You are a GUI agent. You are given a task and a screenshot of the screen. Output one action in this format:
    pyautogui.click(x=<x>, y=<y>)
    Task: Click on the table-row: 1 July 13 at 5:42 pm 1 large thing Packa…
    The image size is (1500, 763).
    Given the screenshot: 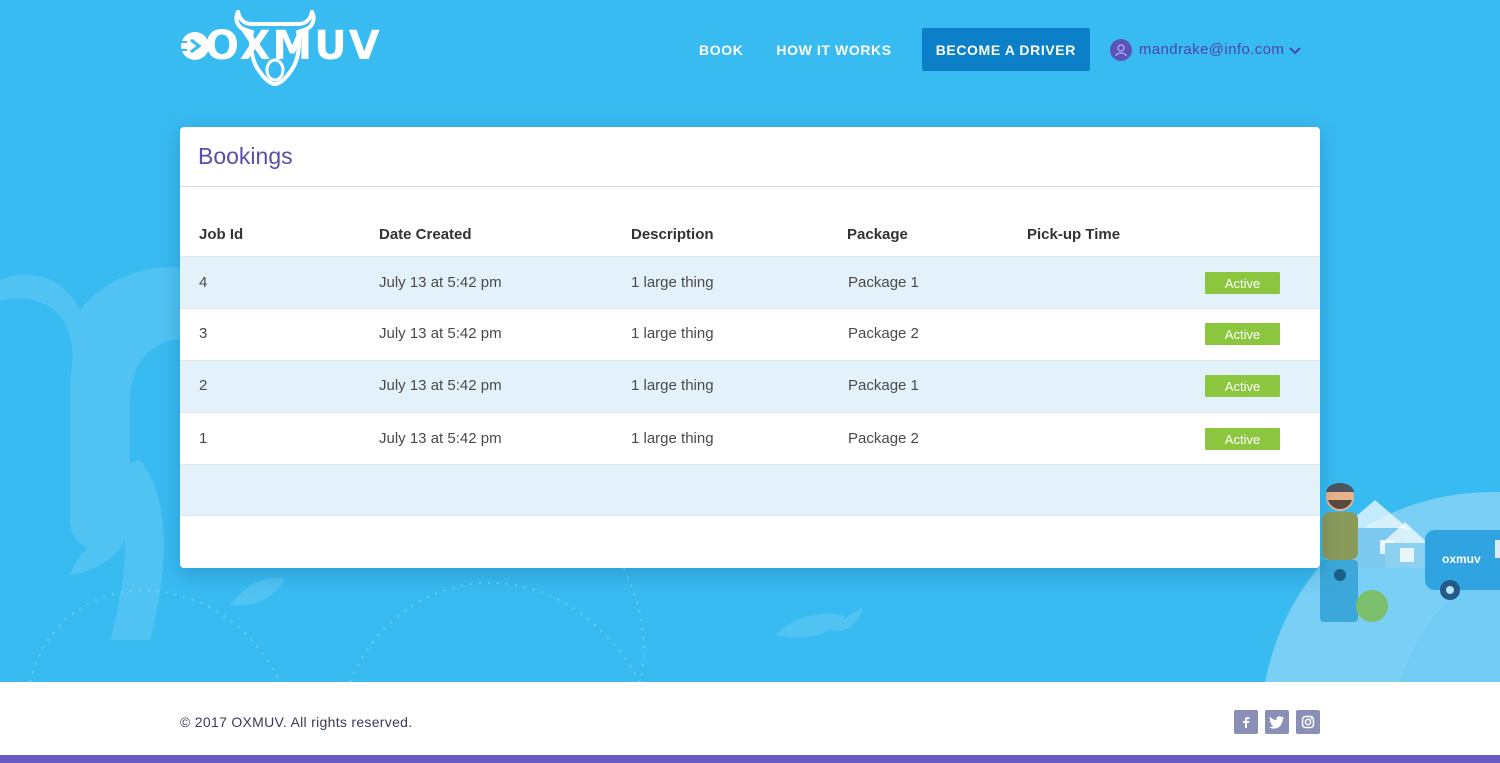 What is the action you would take?
    pyautogui.click(x=750, y=438)
    